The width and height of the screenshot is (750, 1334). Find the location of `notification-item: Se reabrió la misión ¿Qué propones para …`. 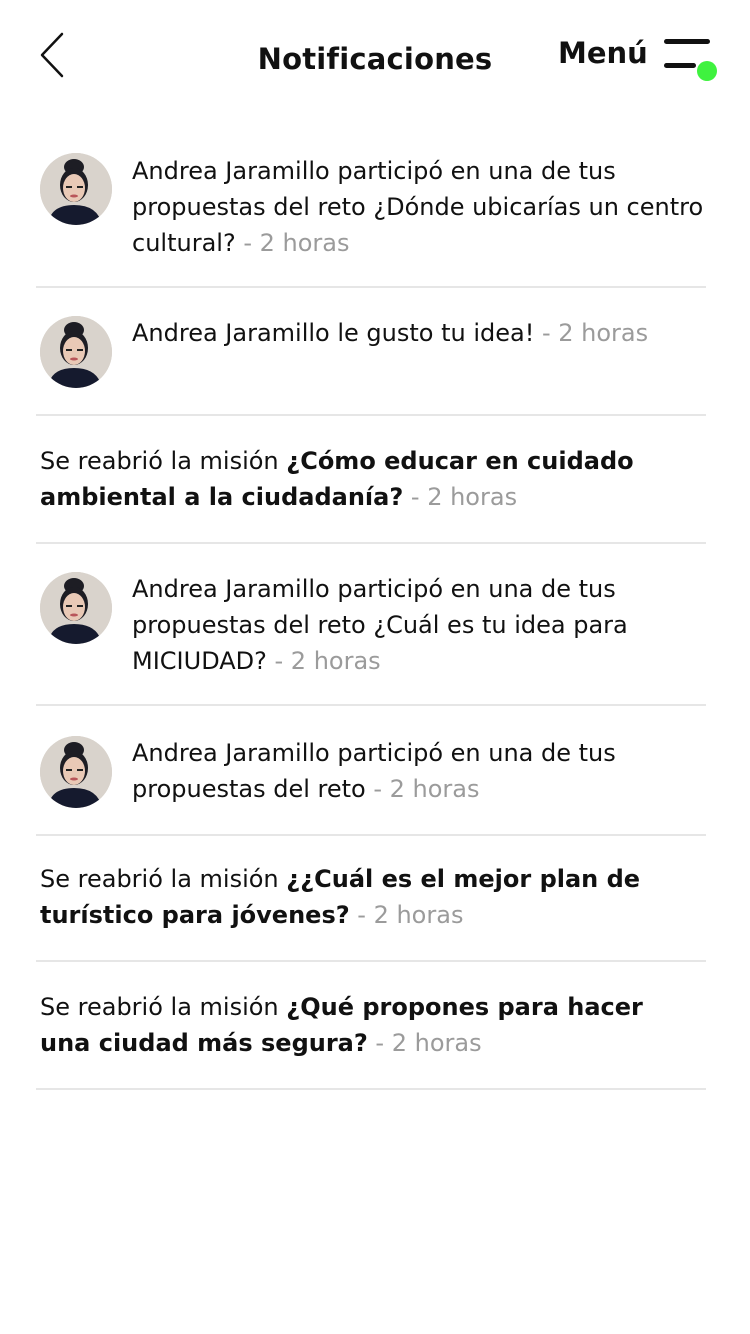

notification-item: Se reabrió la misión ¿Qué propones para … is located at coordinates (371, 1026).